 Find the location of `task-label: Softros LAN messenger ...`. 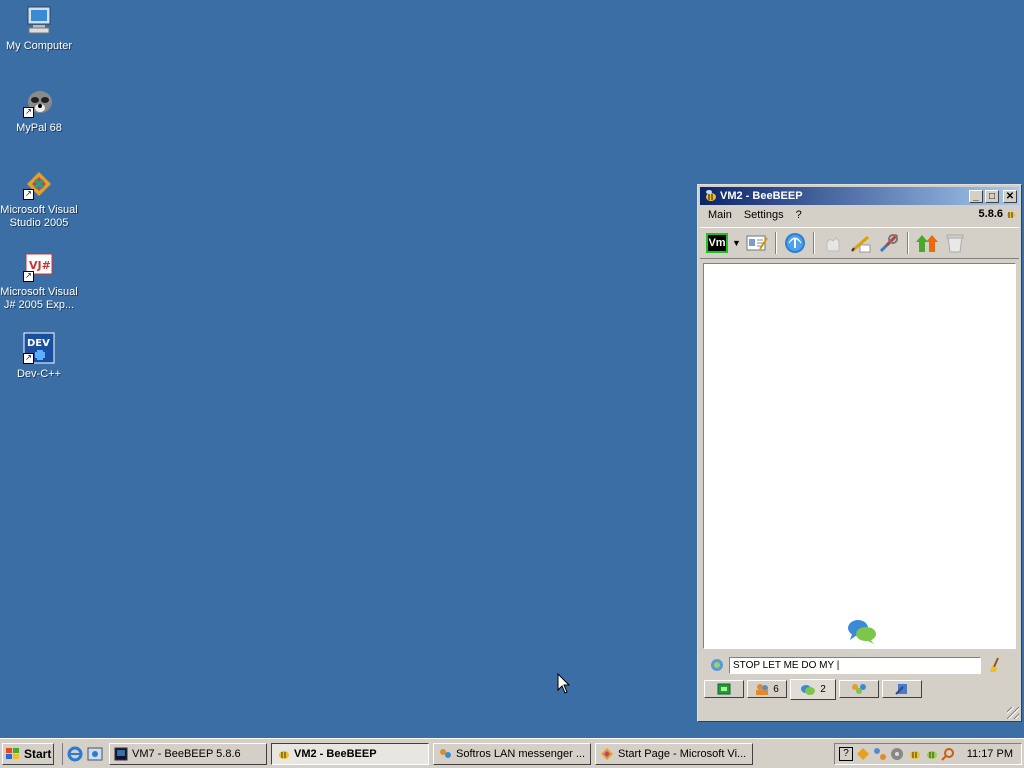

task-label: Softros LAN messenger ... is located at coordinates (520, 753).